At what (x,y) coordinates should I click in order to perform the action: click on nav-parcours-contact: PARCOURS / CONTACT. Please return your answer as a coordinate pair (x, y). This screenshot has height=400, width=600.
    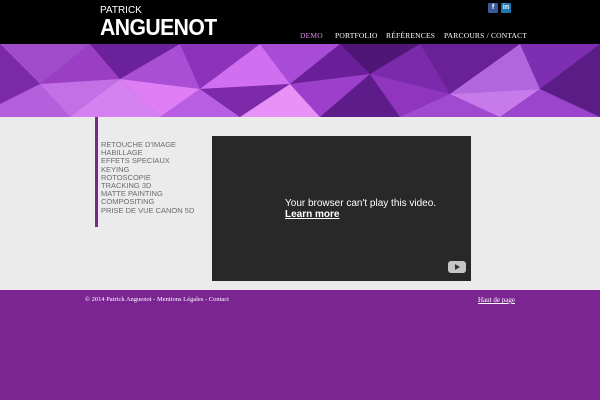
    Looking at the image, I should click on (485, 36).